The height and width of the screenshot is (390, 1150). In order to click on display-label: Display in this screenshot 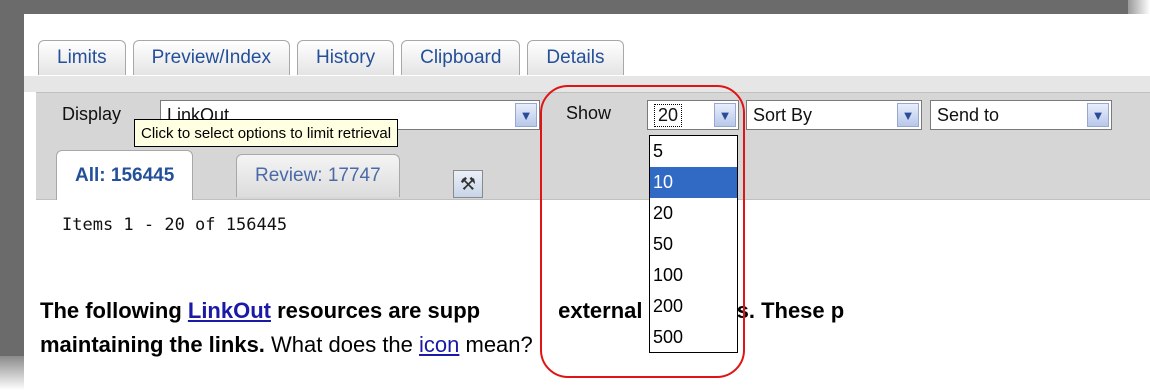, I will do `click(92, 114)`.